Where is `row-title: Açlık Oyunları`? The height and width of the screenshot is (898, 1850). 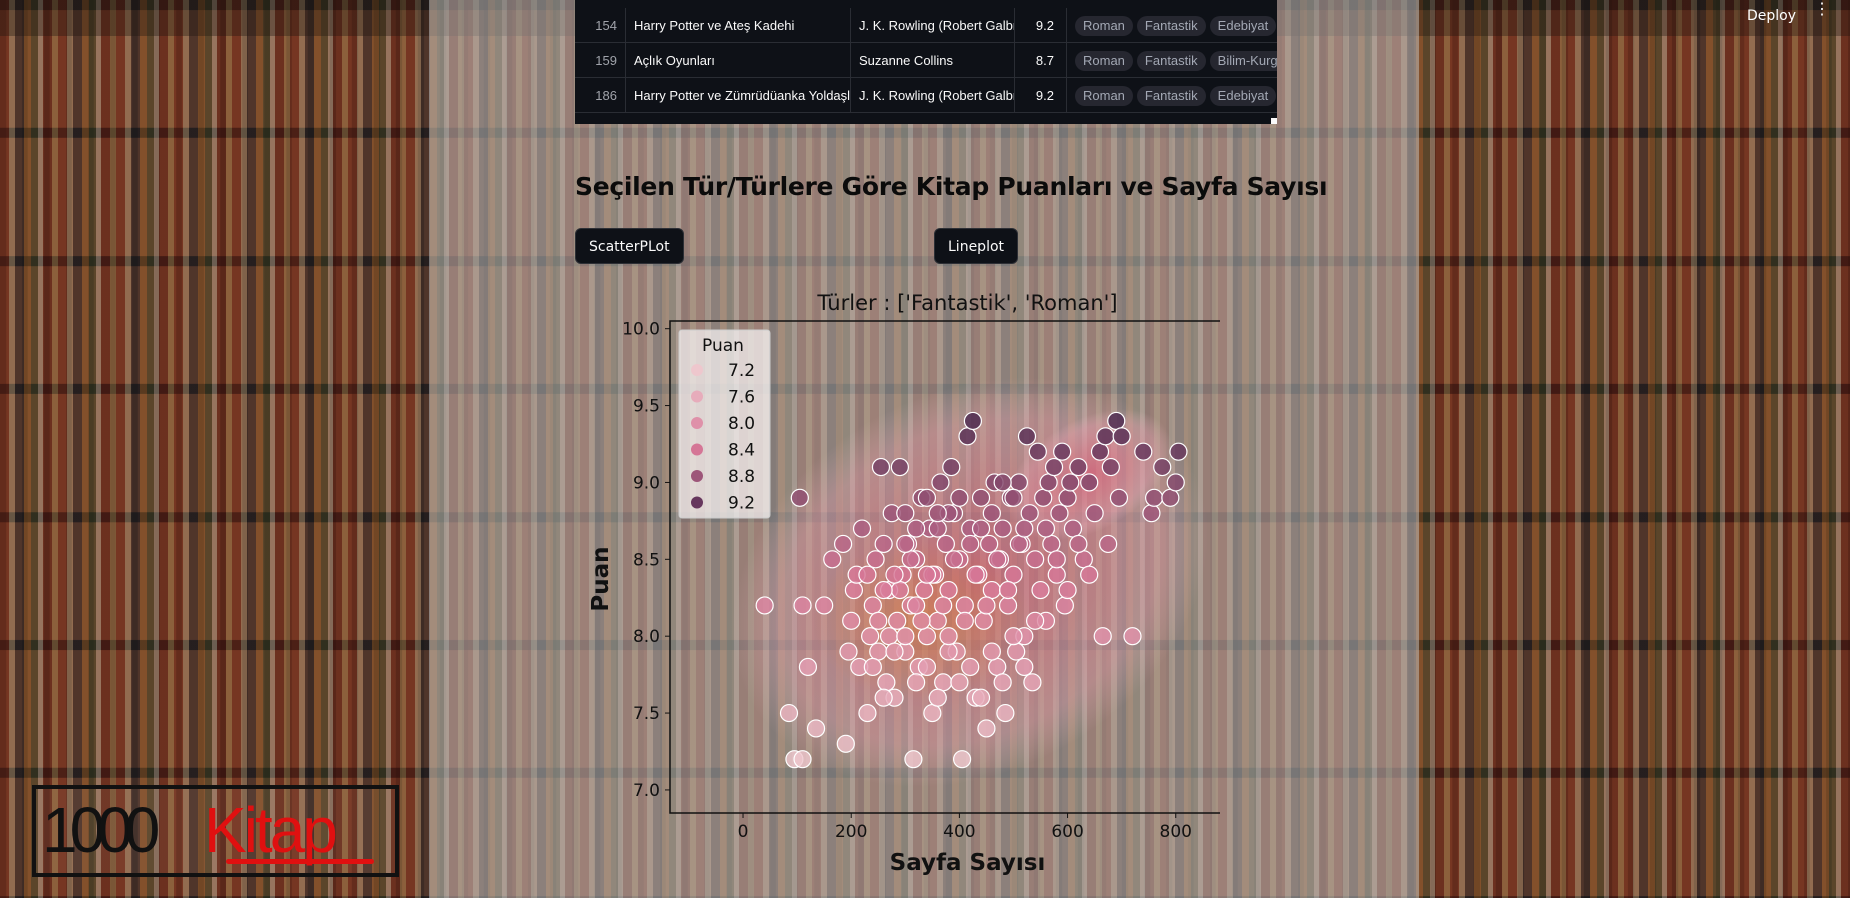
row-title: Açlık Oyunları is located at coordinates (738, 60).